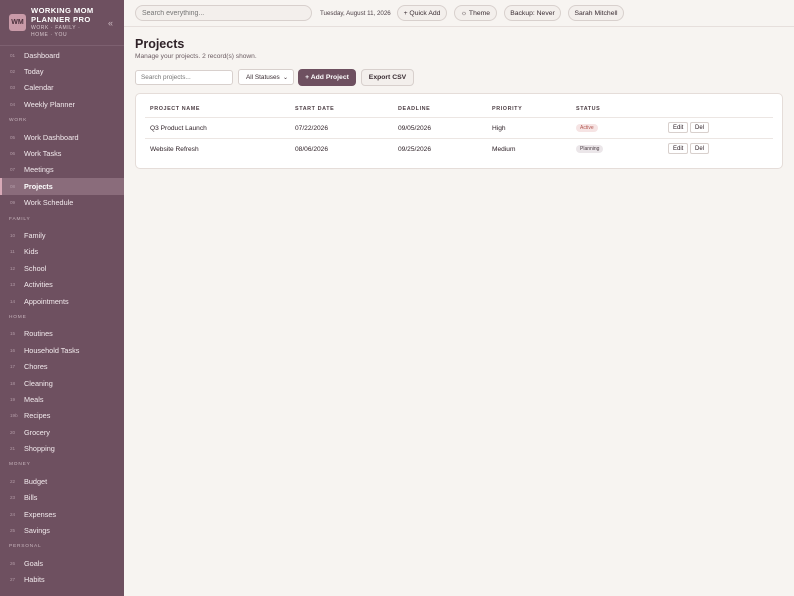 The image size is (794, 596). Describe the element at coordinates (38, 383) in the screenshot. I see `sidebar-item-label: Cleaning` at that location.